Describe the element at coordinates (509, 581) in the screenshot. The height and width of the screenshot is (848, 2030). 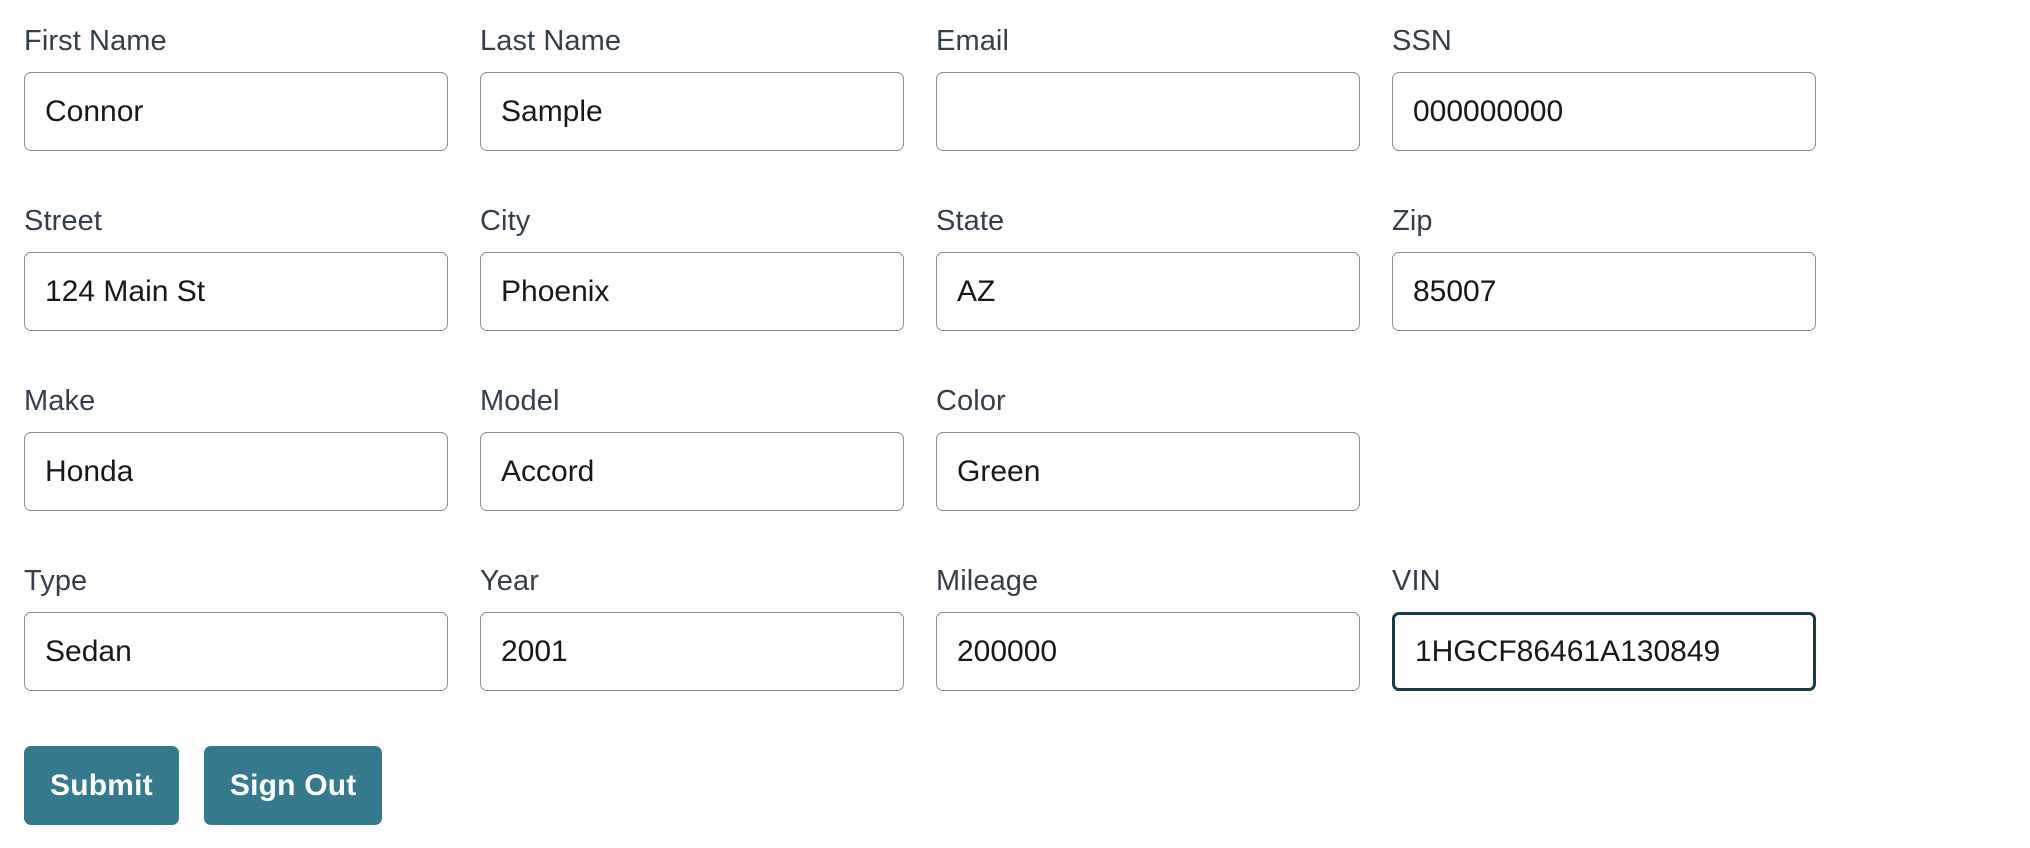
I see `year-label: Year` at that location.